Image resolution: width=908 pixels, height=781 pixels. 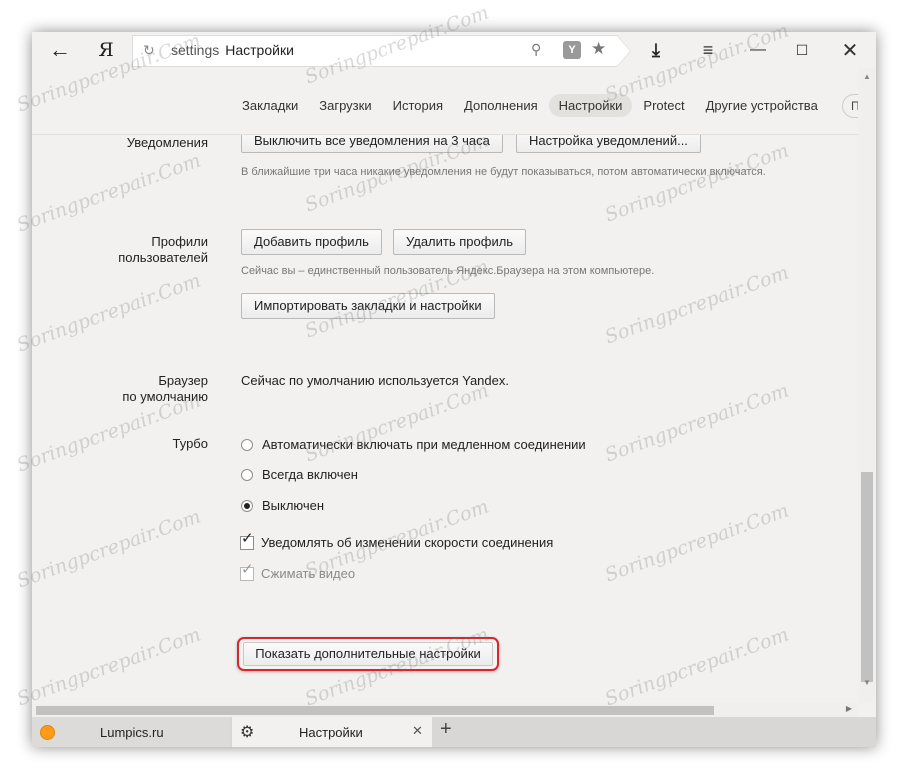 What do you see at coordinates (310, 474) in the screenshot?
I see `turbo-option-always-label: Всегда включен` at bounding box center [310, 474].